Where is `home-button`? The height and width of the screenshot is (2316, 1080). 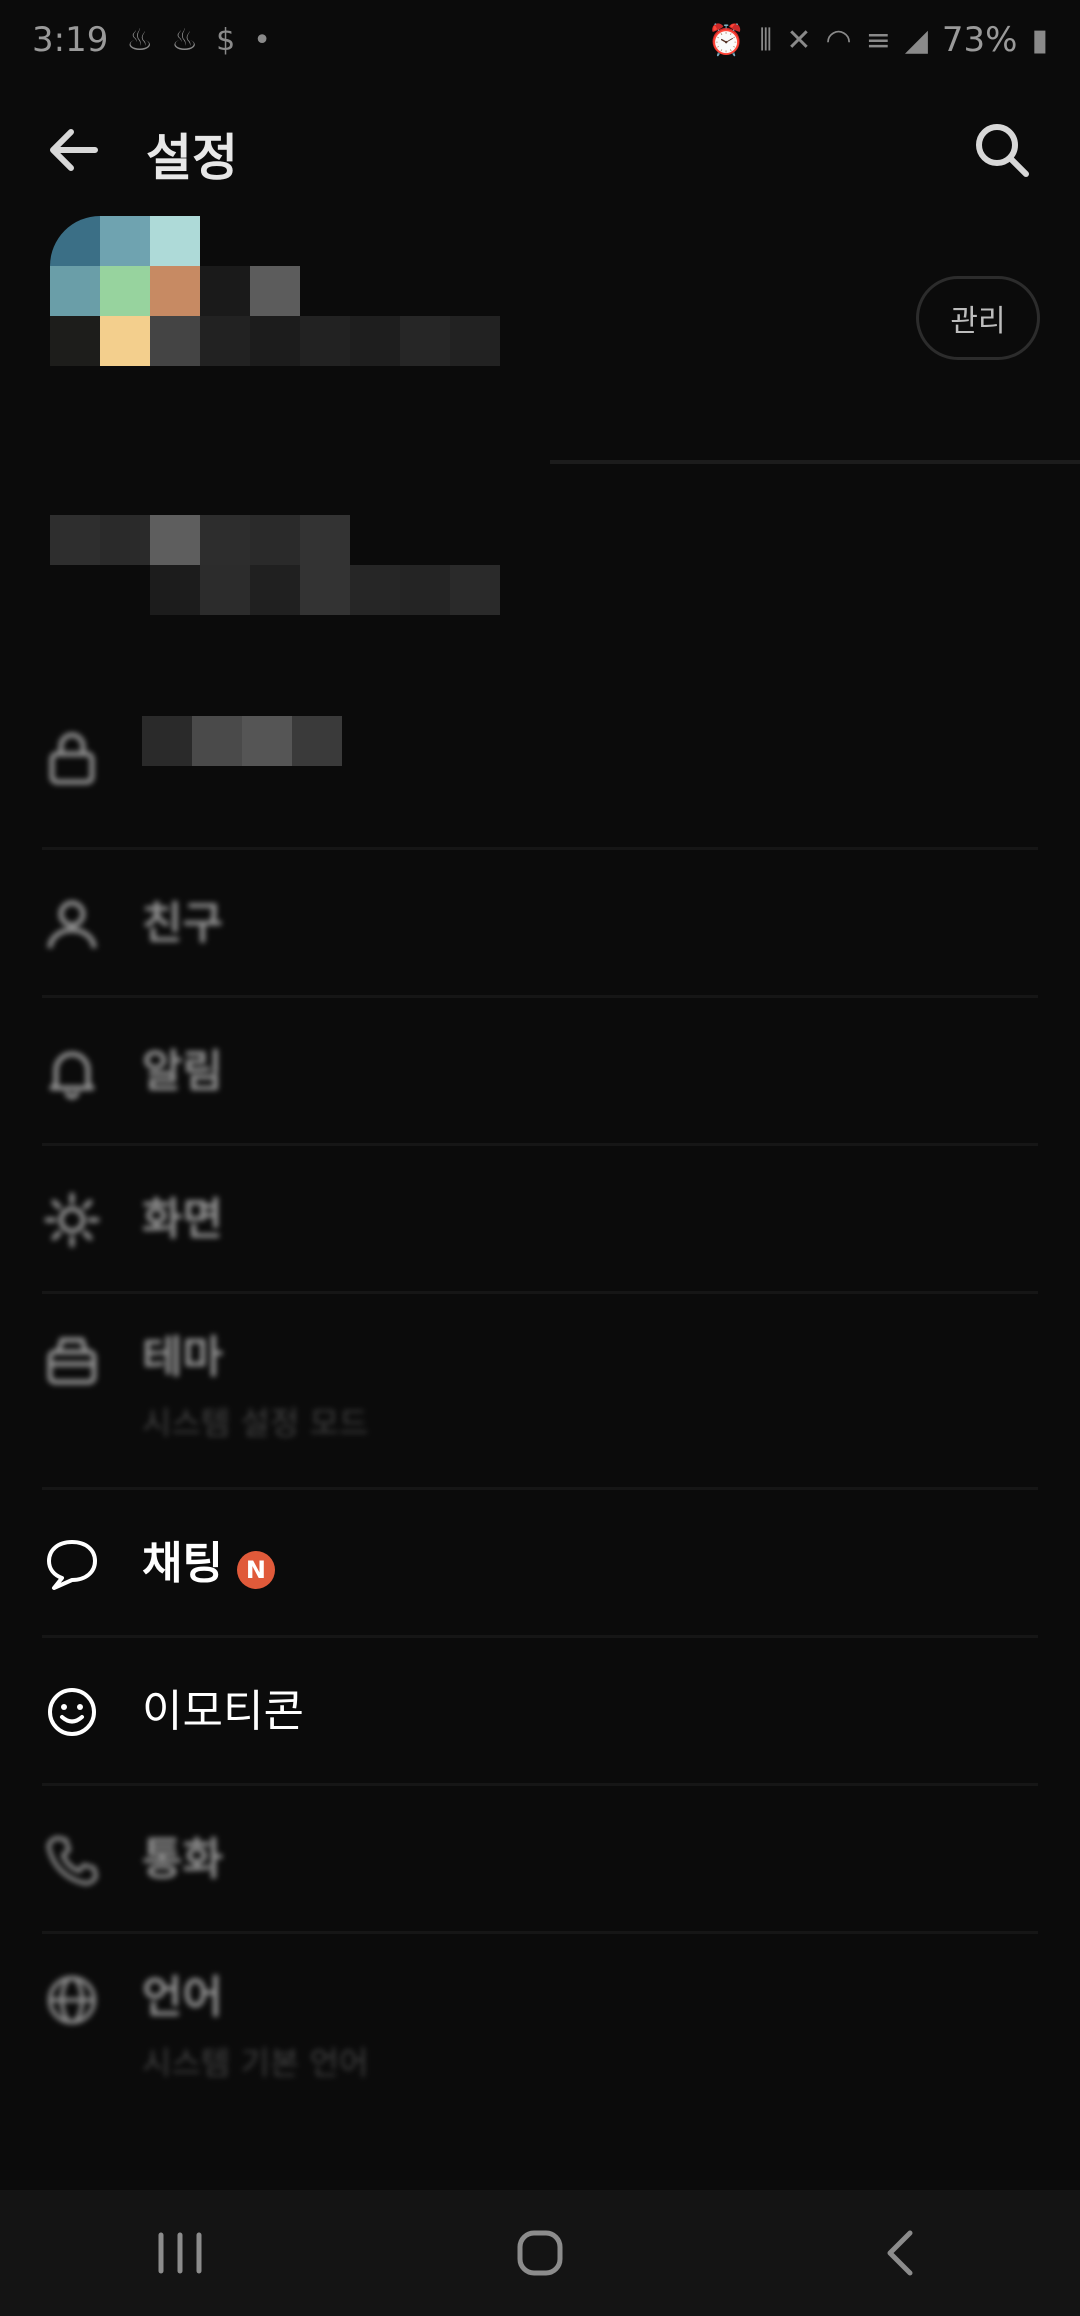
home-button is located at coordinates (540, 2253).